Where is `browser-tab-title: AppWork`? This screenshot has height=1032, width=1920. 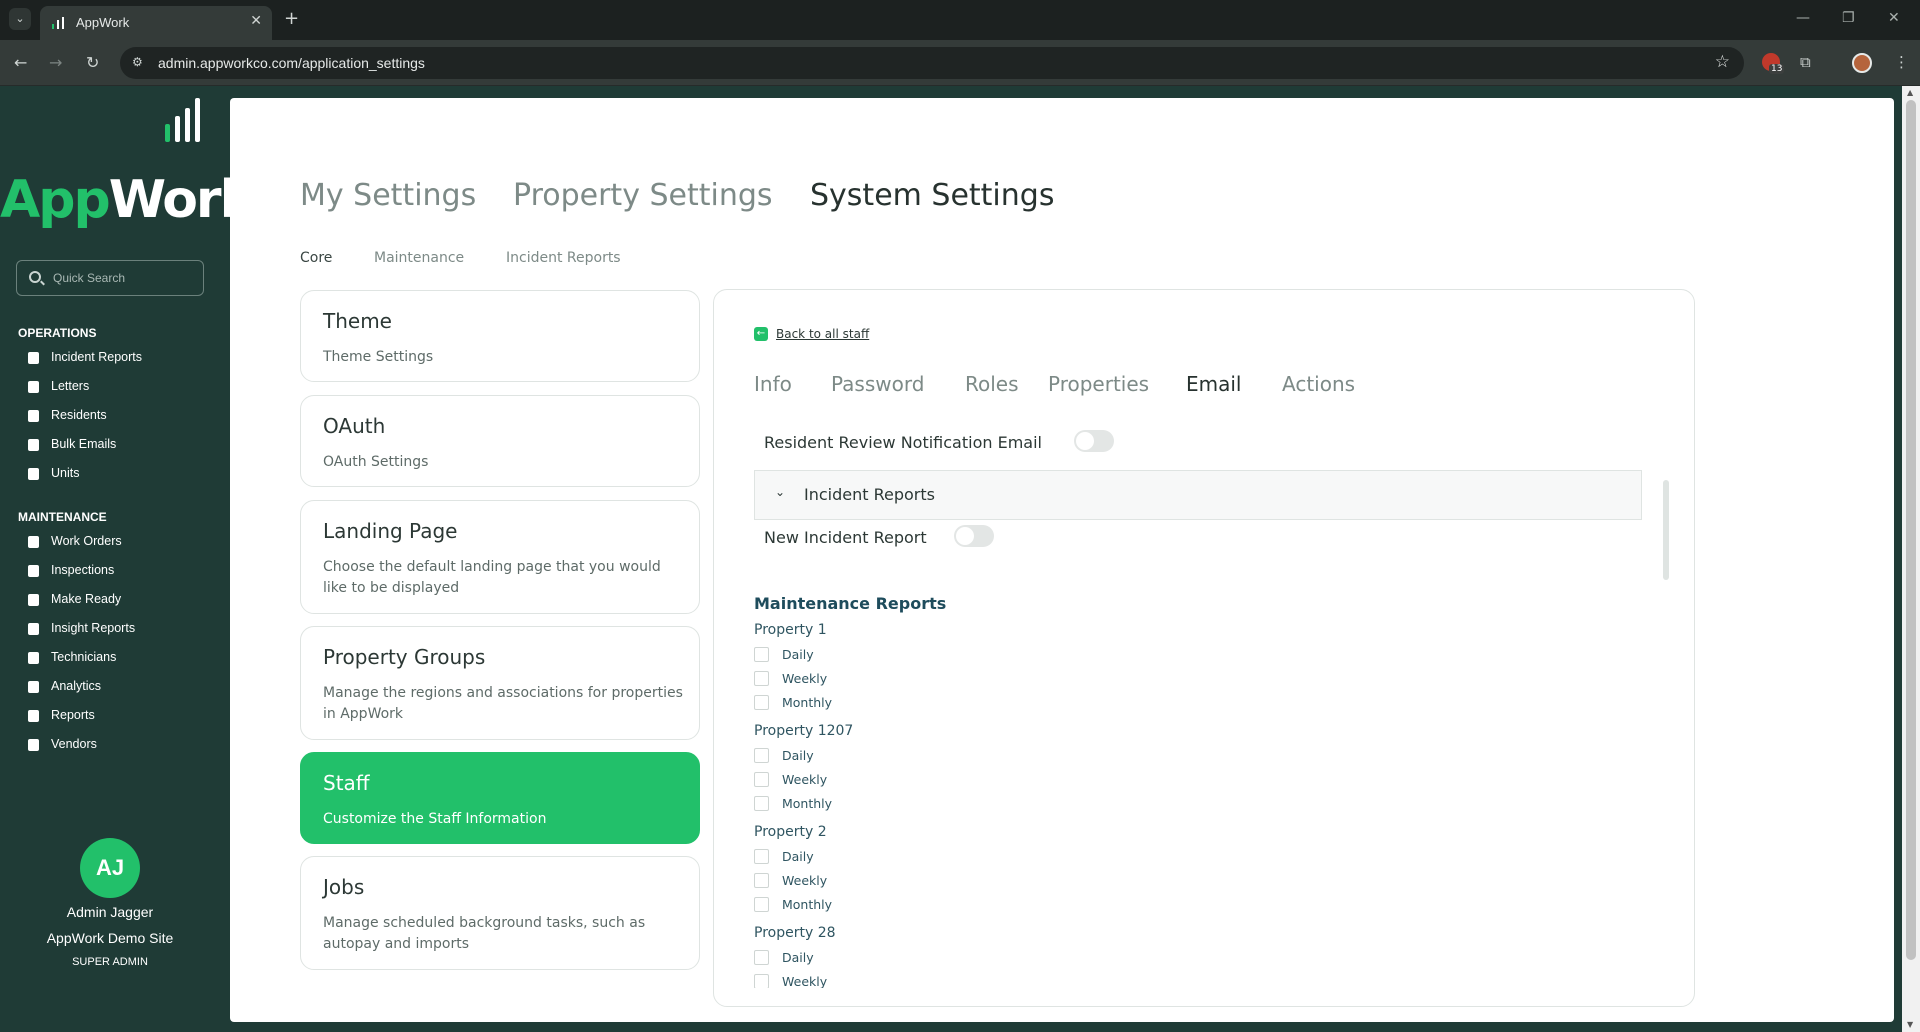 browser-tab-title: AppWork is located at coordinates (103, 22).